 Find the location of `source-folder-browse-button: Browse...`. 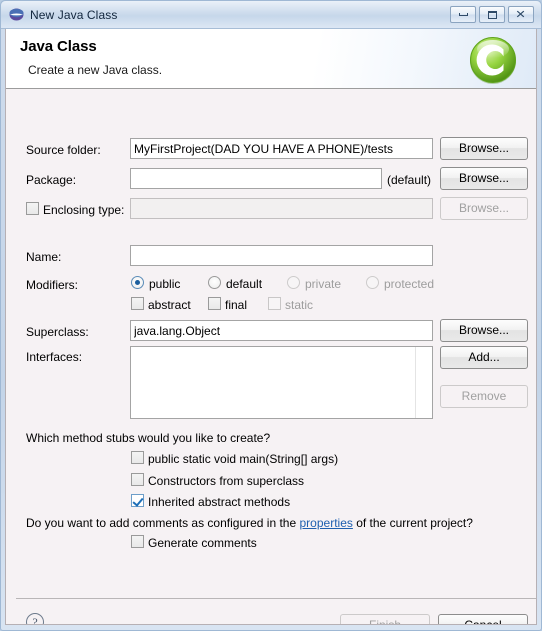

source-folder-browse-button: Browse... is located at coordinates (484, 148).